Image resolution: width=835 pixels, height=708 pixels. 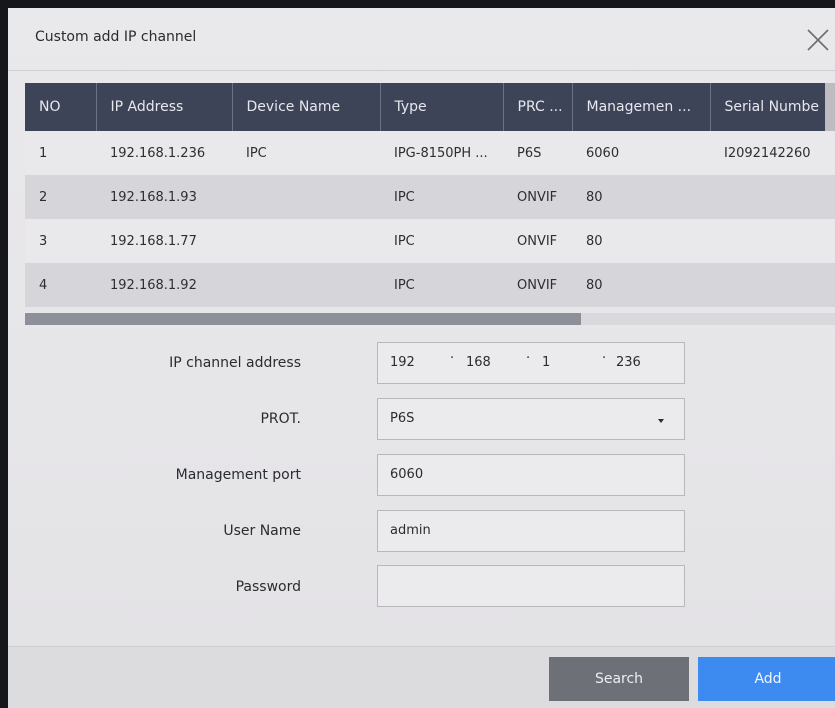 I want to click on user-name-label: User Name, so click(x=262, y=531).